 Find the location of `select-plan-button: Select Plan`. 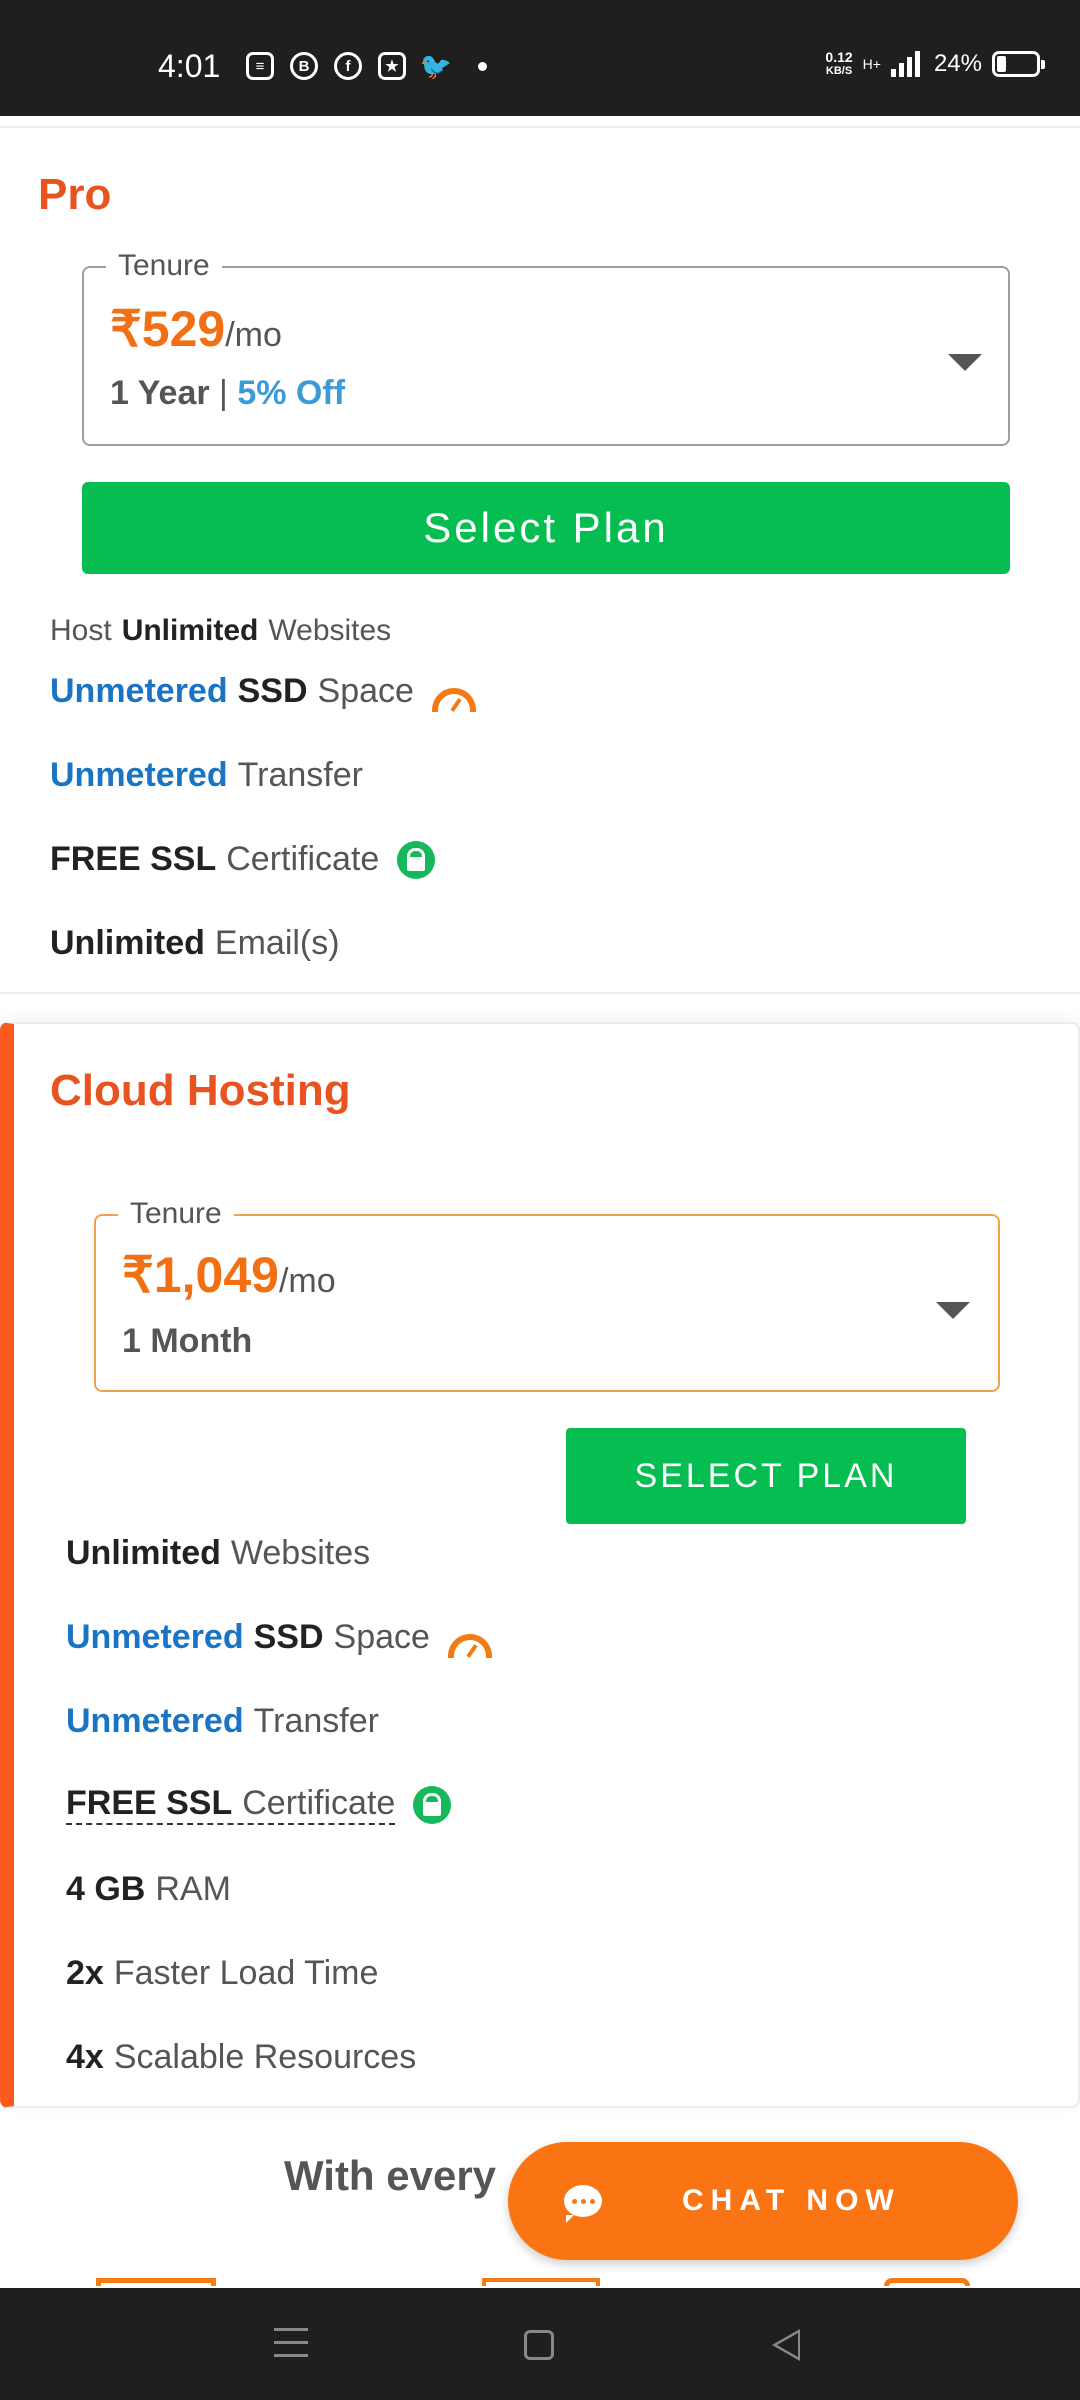

select-plan-button: Select Plan is located at coordinates (546, 528).